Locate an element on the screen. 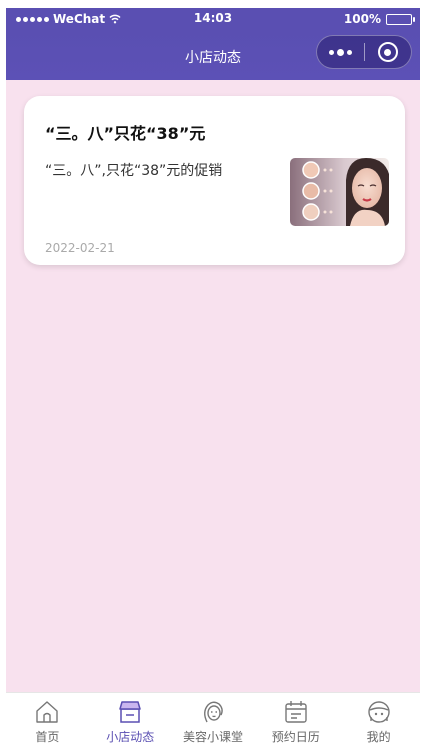  battery-icon is located at coordinates (400, 19).